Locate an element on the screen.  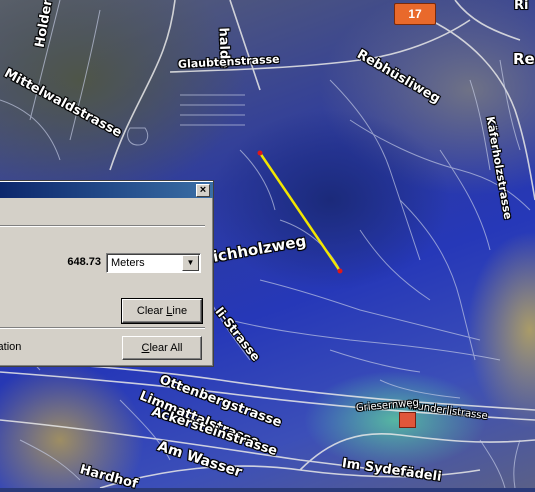
units-select: Meters ▼ is located at coordinates (153, 263).